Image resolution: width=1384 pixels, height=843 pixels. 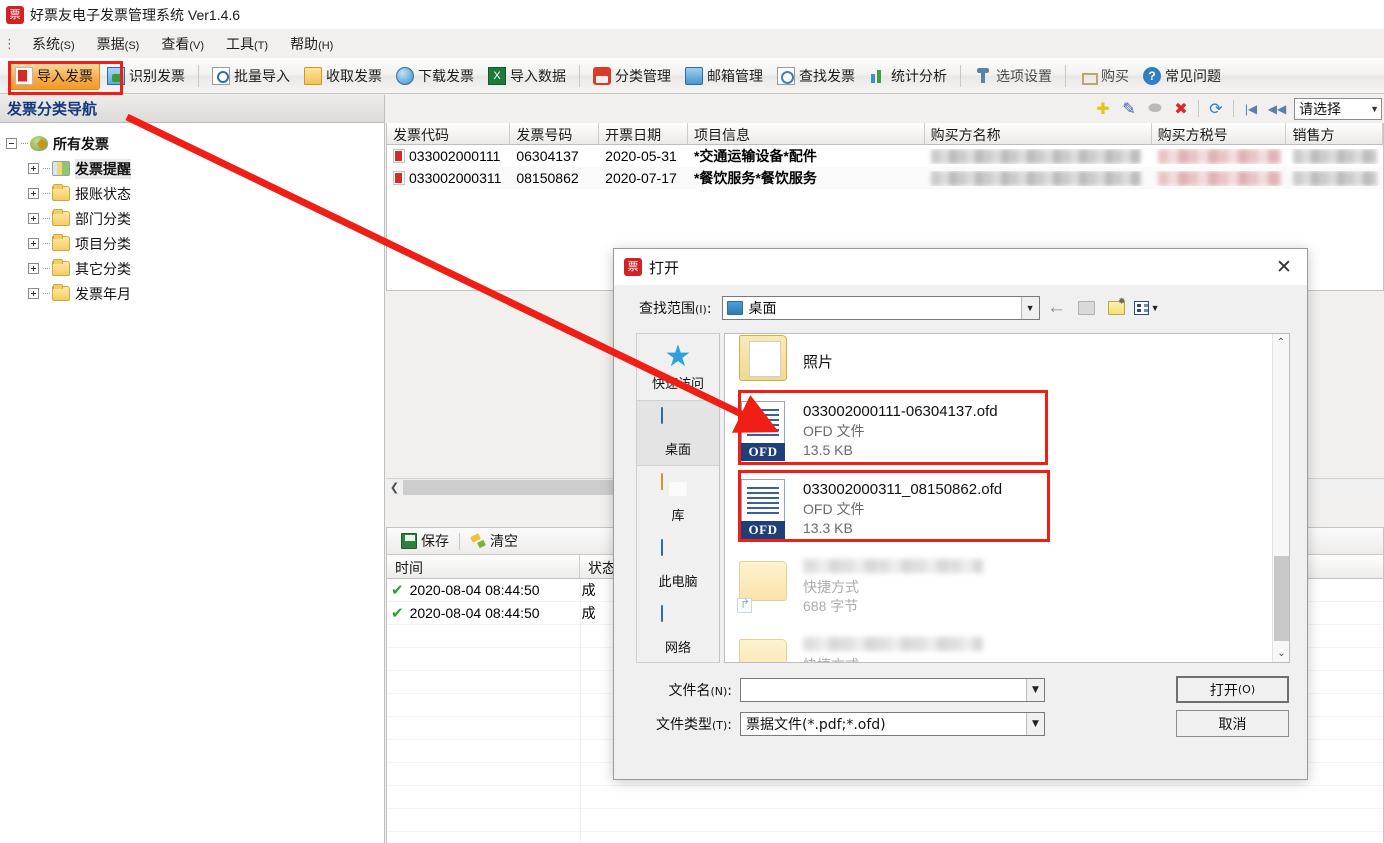 What do you see at coordinates (1182, 76) in the screenshot?
I see `toolbar-faq: 常见问题` at bounding box center [1182, 76].